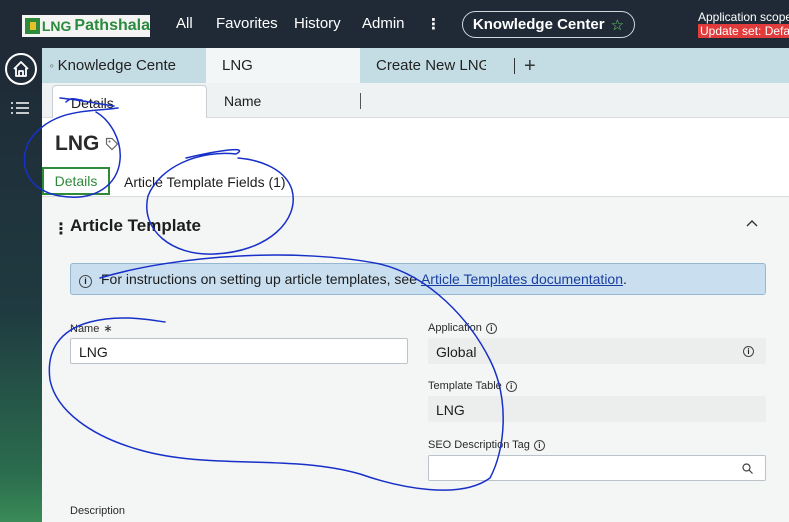  I want to click on nav-all: All, so click(184, 23).